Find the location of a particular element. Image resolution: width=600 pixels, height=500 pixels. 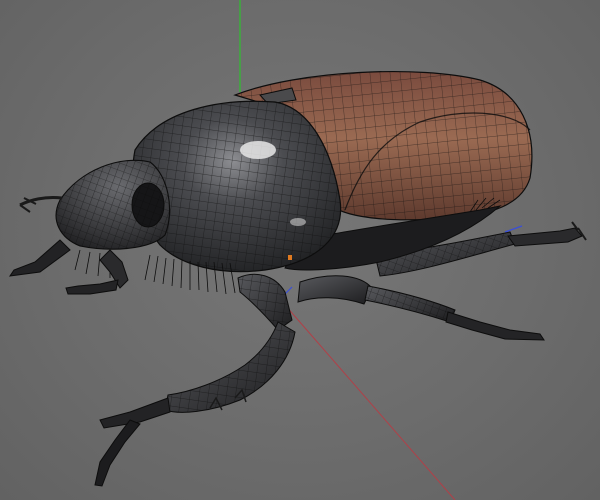

front-leg is located at coordinates (195, 380).